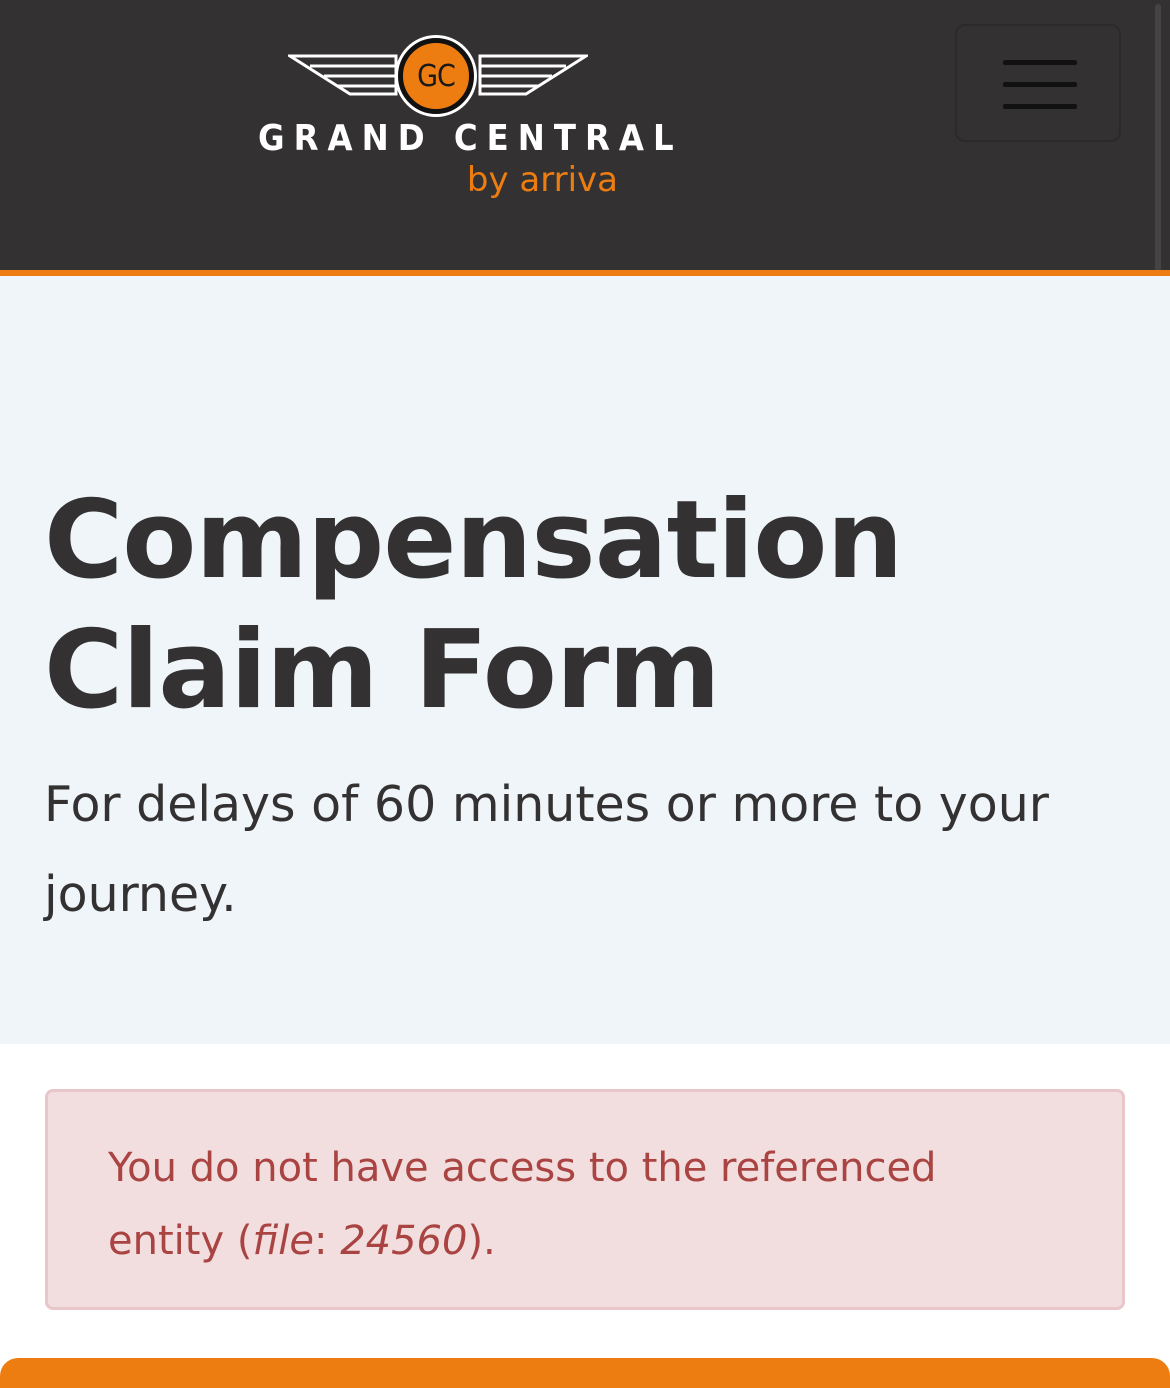  What do you see at coordinates (404, 1241) in the screenshot?
I see `entity-id: 24560` at bounding box center [404, 1241].